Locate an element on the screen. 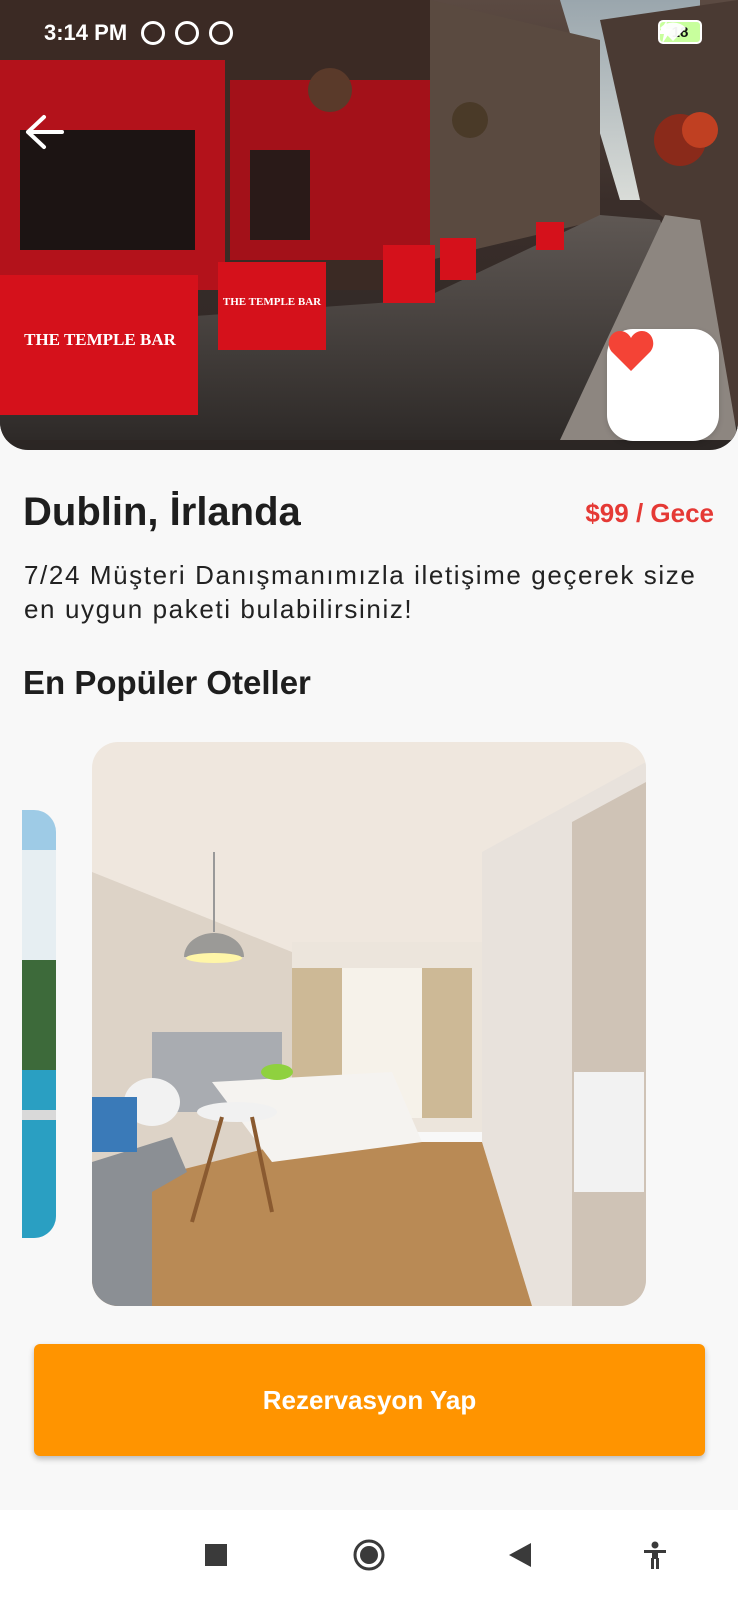 The width and height of the screenshot is (738, 1600). back-button is located at coordinates (48, 138).